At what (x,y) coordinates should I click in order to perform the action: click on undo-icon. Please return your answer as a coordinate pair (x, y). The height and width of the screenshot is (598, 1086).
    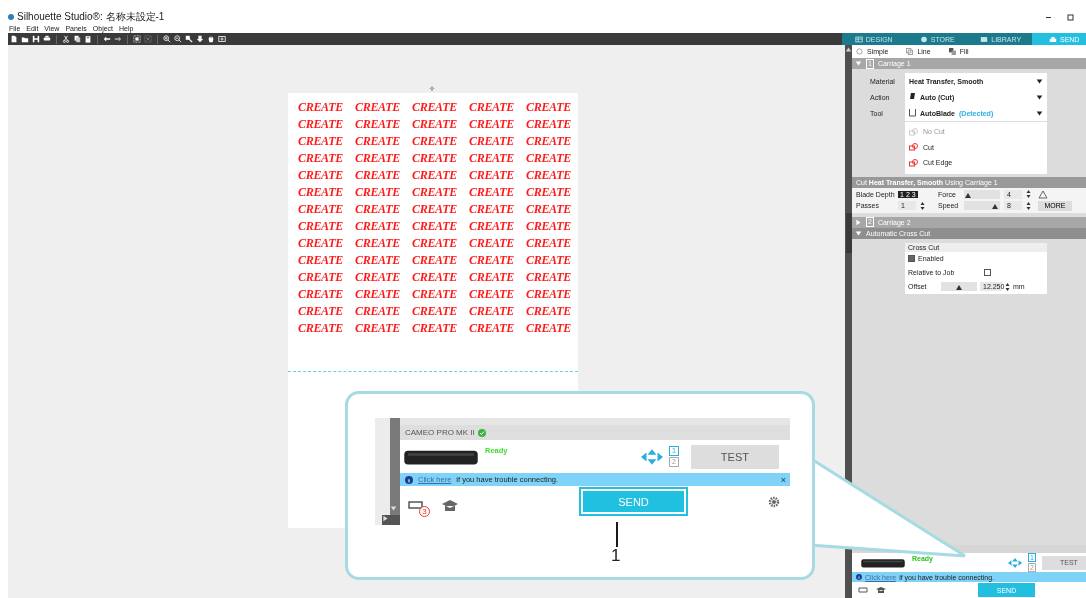
    Looking at the image, I should click on (107, 39).